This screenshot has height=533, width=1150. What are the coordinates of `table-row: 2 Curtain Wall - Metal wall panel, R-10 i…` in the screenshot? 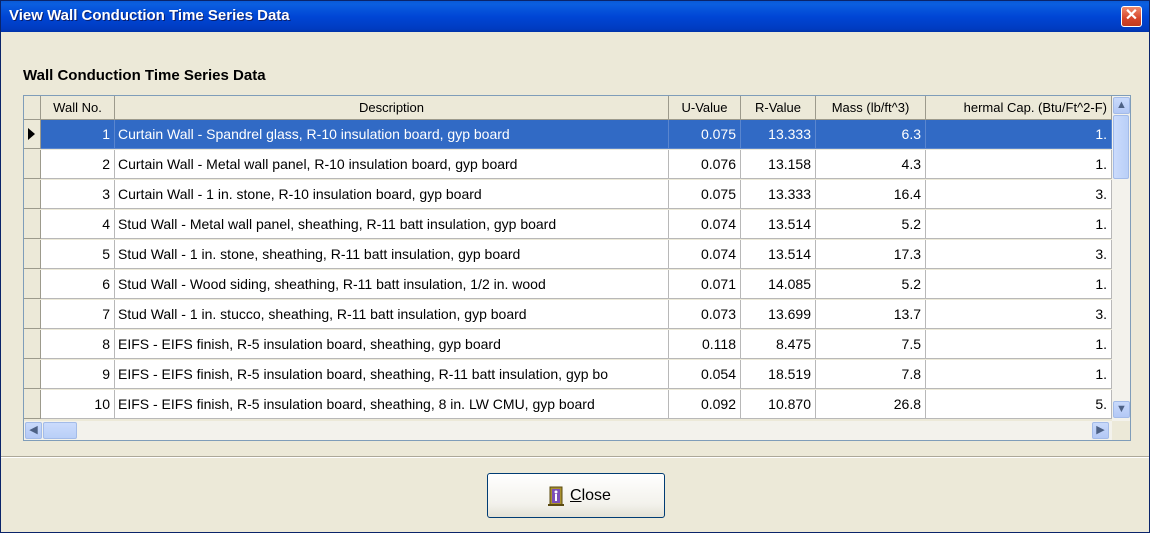 It's located at (568, 164).